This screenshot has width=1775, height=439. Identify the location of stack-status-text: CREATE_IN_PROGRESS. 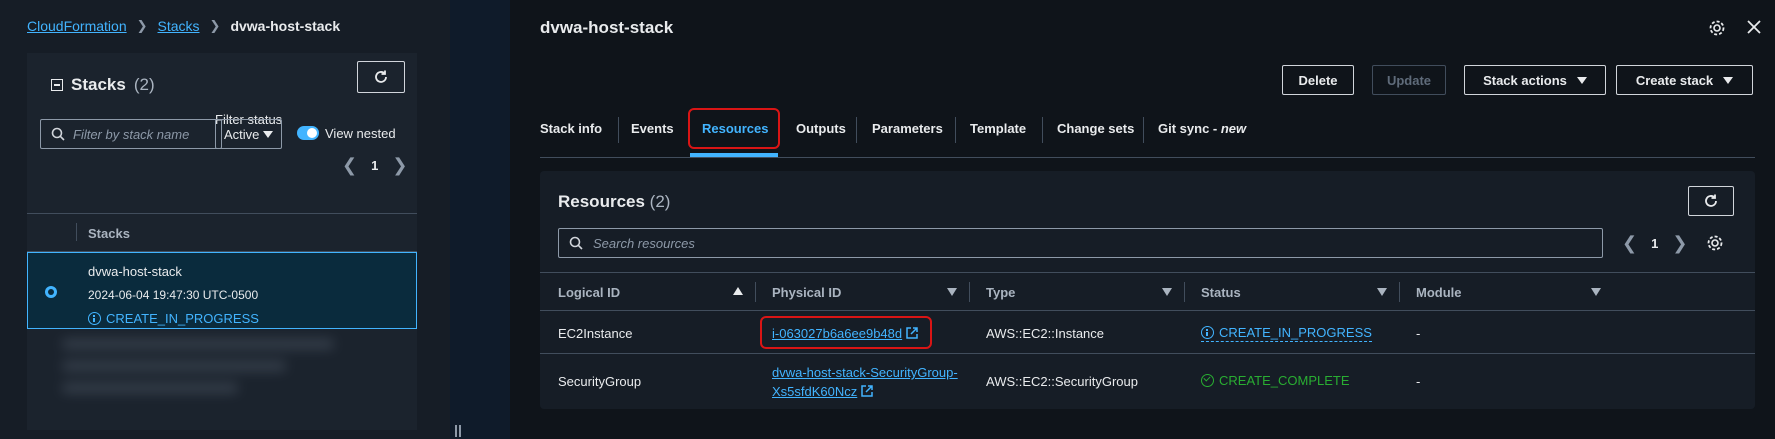
(182, 318).